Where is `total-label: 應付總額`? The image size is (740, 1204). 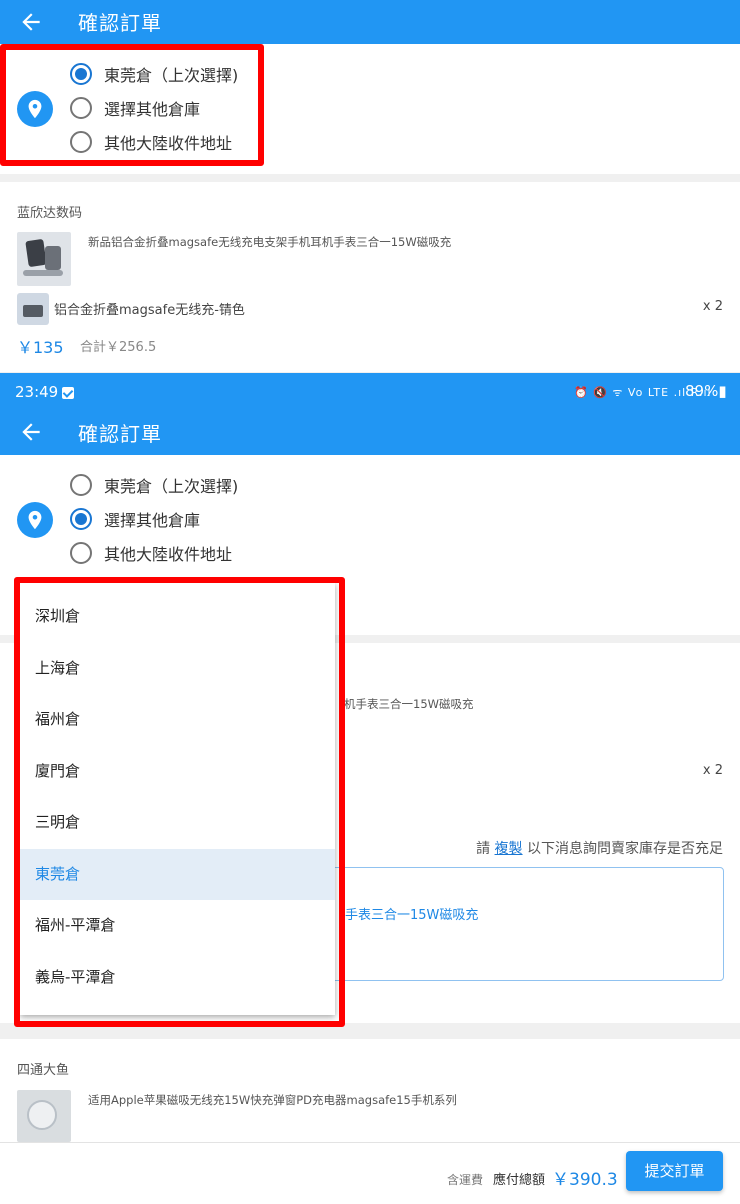
total-label: 應付總額 is located at coordinates (519, 1180).